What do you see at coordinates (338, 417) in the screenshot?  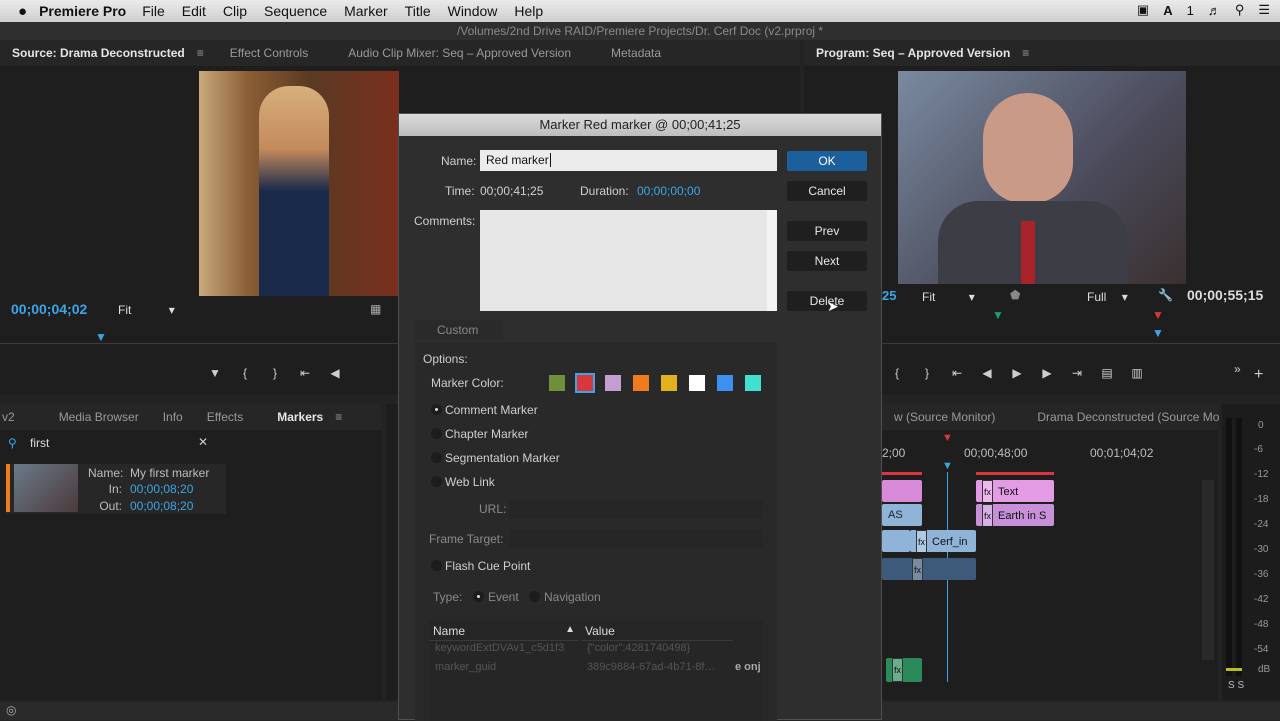 I see `markers-menu-icon: ≡` at bounding box center [338, 417].